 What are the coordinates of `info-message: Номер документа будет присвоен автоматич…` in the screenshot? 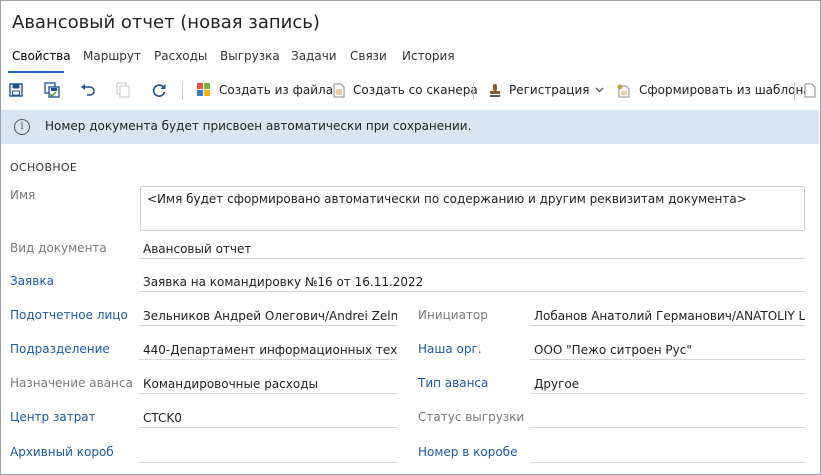 It's located at (258, 126).